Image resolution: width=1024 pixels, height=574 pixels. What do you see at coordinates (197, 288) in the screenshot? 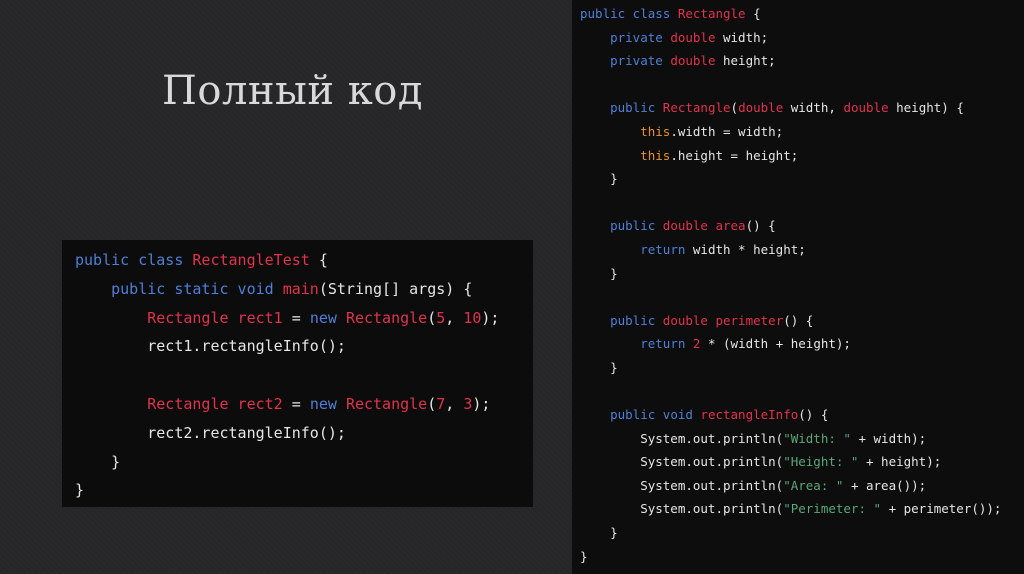
I see `code-token: public static void` at bounding box center [197, 288].